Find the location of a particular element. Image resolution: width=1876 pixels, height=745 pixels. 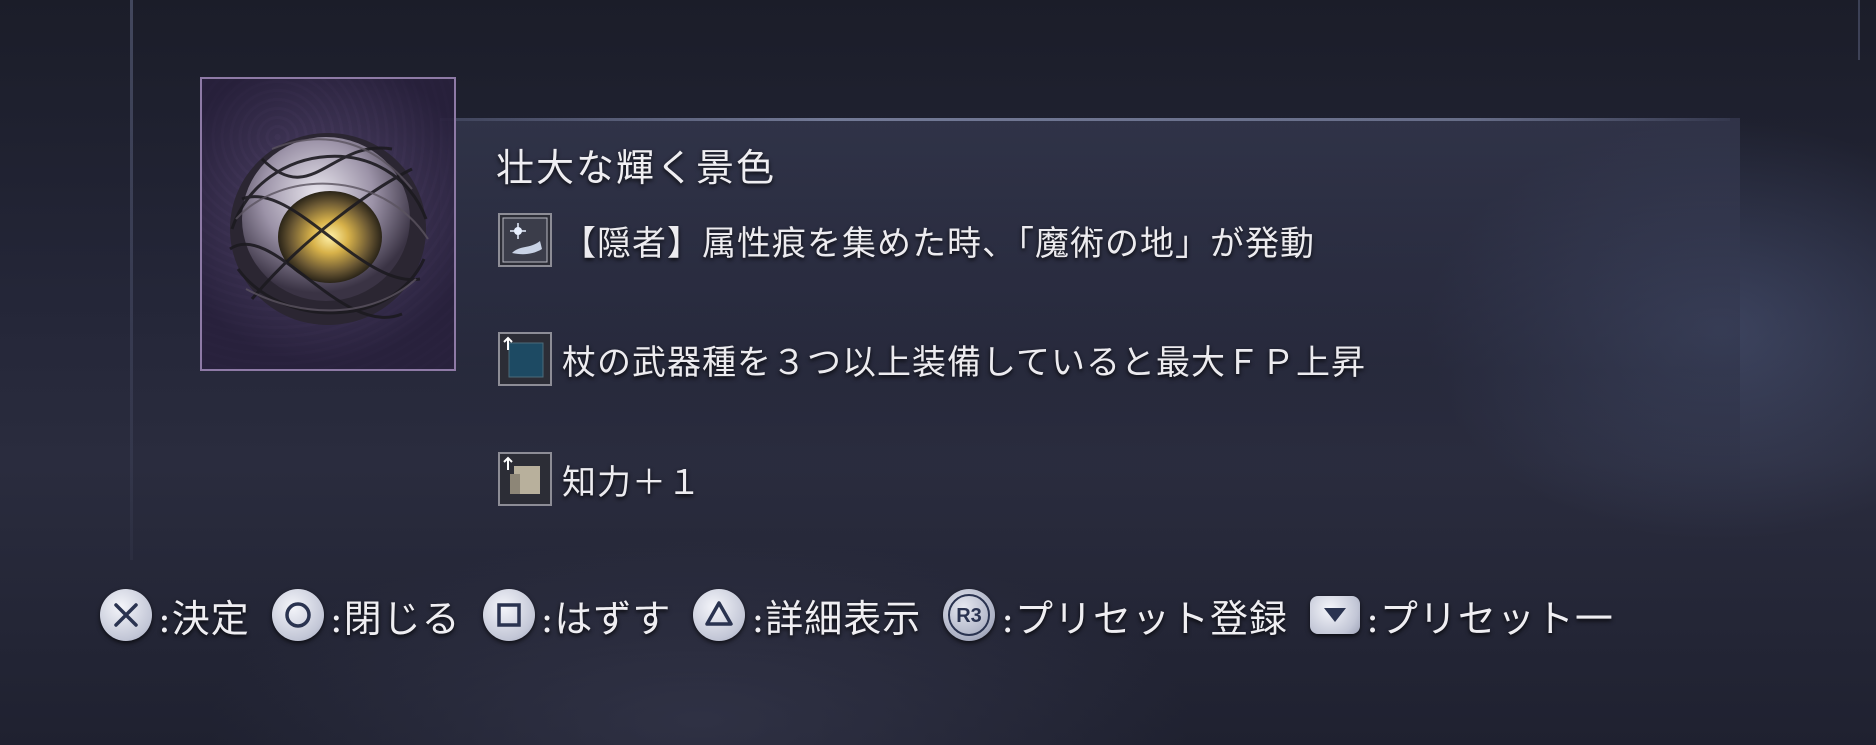

close-prompt: :閉じる is located at coordinates (366, 615).